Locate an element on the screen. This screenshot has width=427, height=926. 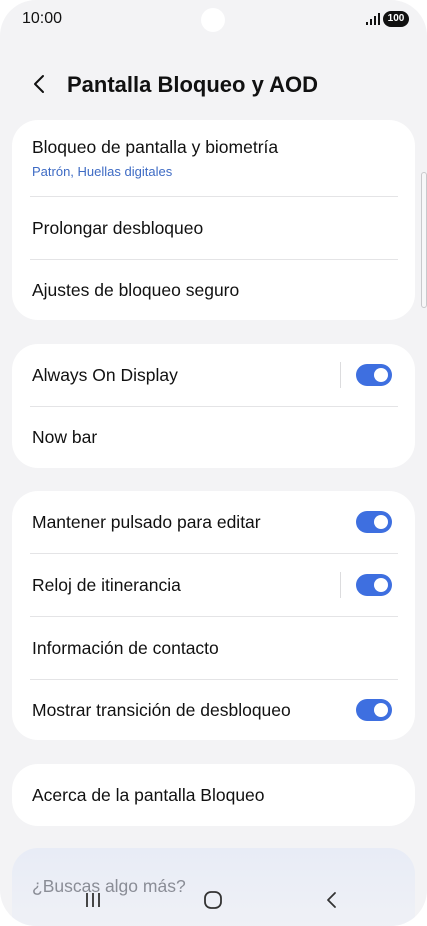
camera-cutout is located at coordinates (213, 20).